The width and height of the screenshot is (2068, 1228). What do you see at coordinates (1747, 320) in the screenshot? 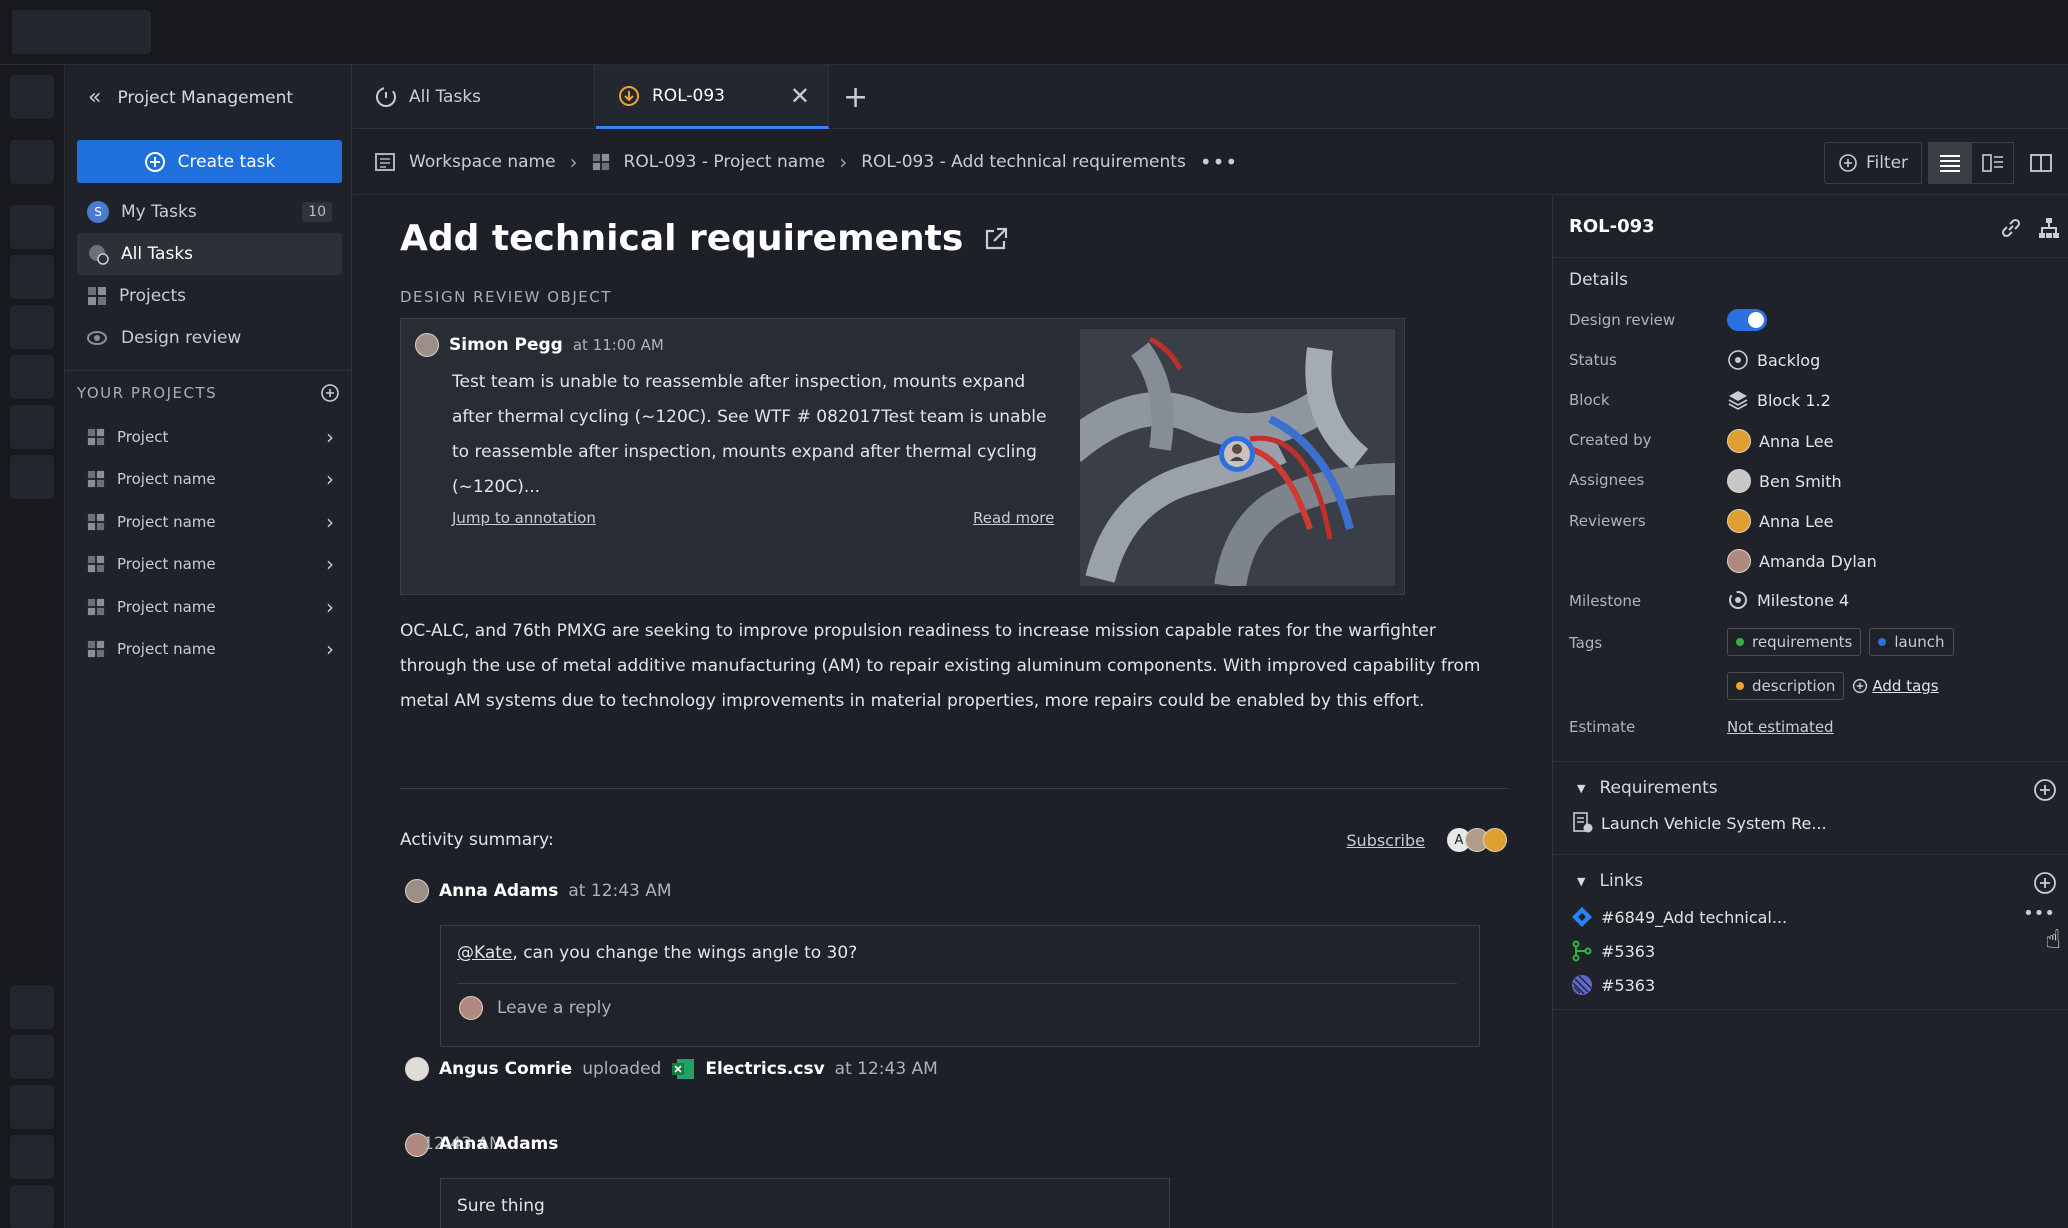
I see `design-review-toggle` at bounding box center [1747, 320].